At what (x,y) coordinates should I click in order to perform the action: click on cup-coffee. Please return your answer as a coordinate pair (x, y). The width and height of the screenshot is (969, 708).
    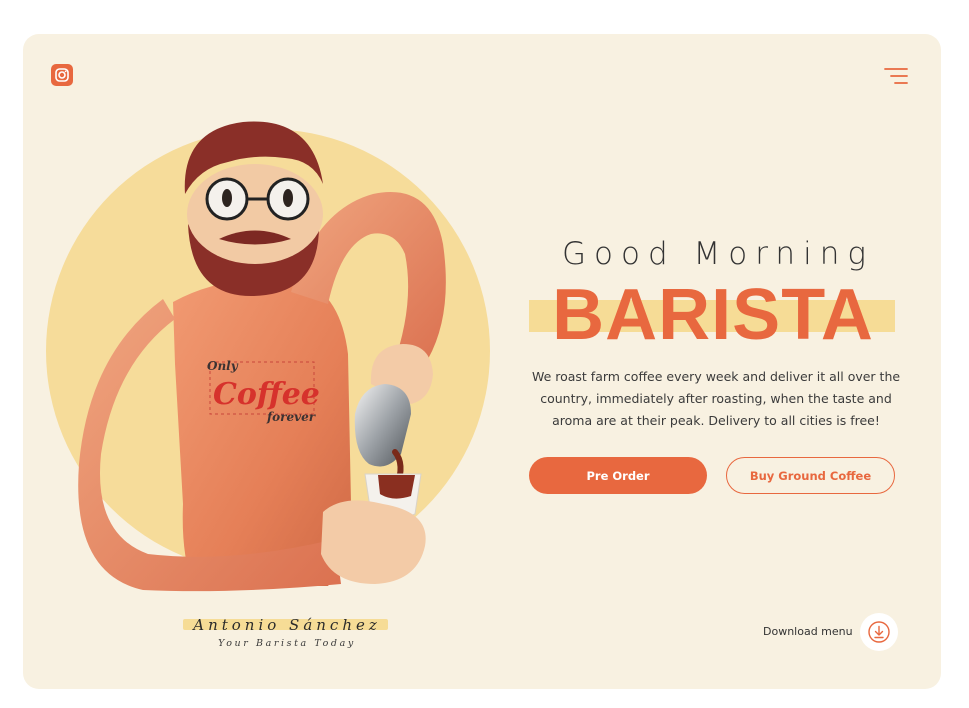
    Looking at the image, I should click on (396, 487).